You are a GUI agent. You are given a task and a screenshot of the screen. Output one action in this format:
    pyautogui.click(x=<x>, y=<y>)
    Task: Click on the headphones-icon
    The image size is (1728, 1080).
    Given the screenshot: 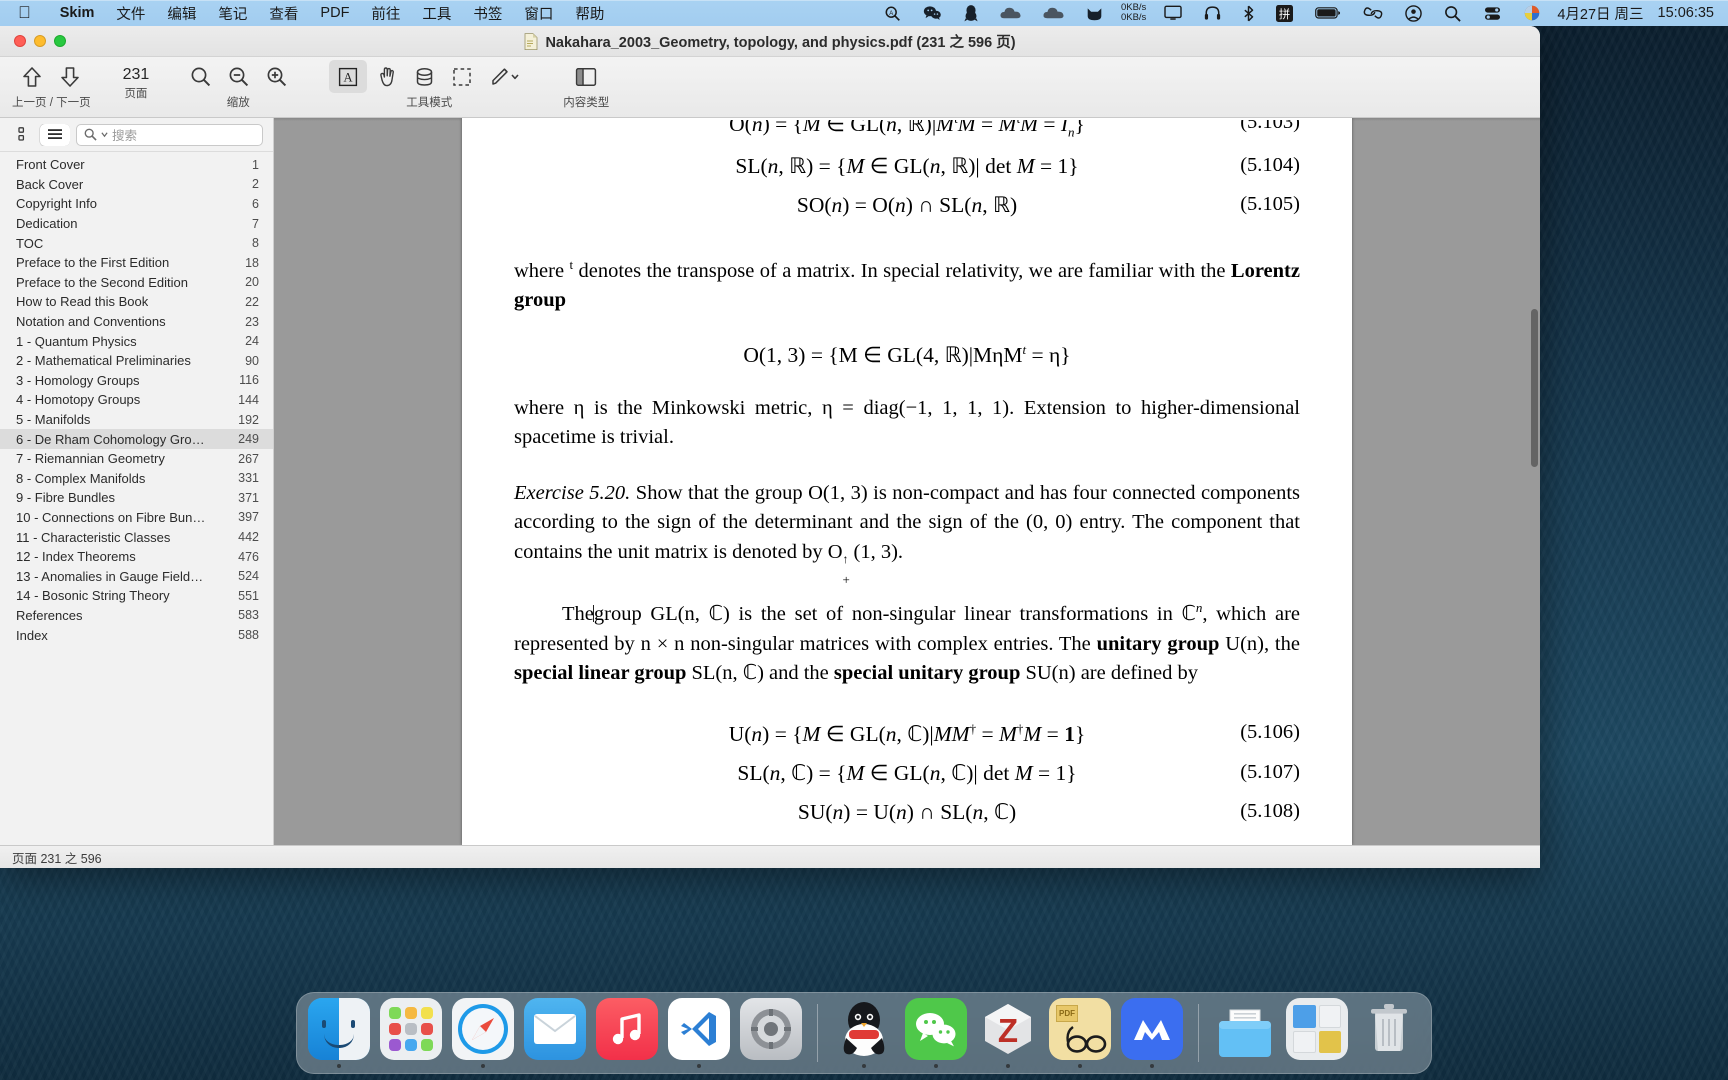 What is the action you would take?
    pyautogui.click(x=1212, y=13)
    